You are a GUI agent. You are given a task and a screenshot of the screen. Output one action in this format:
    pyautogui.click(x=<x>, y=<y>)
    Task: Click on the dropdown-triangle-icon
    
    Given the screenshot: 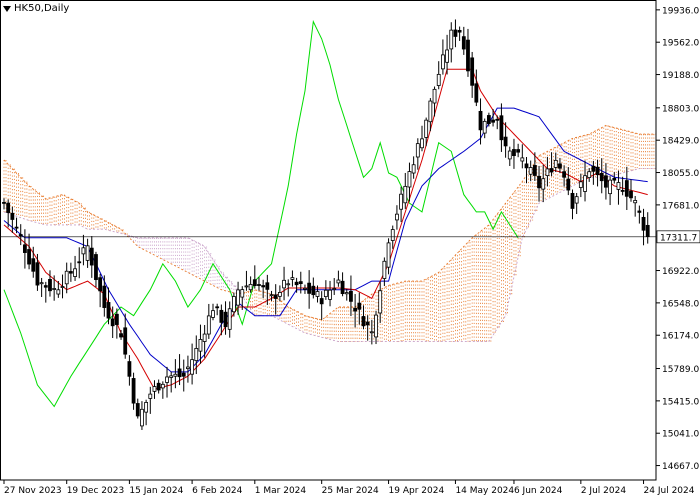 What is the action you would take?
    pyautogui.click(x=7, y=8)
    